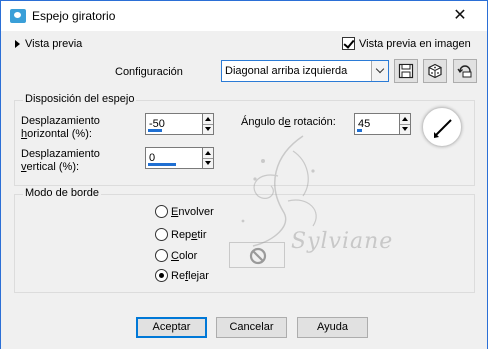  I want to click on radio-color: Color, so click(176, 255).